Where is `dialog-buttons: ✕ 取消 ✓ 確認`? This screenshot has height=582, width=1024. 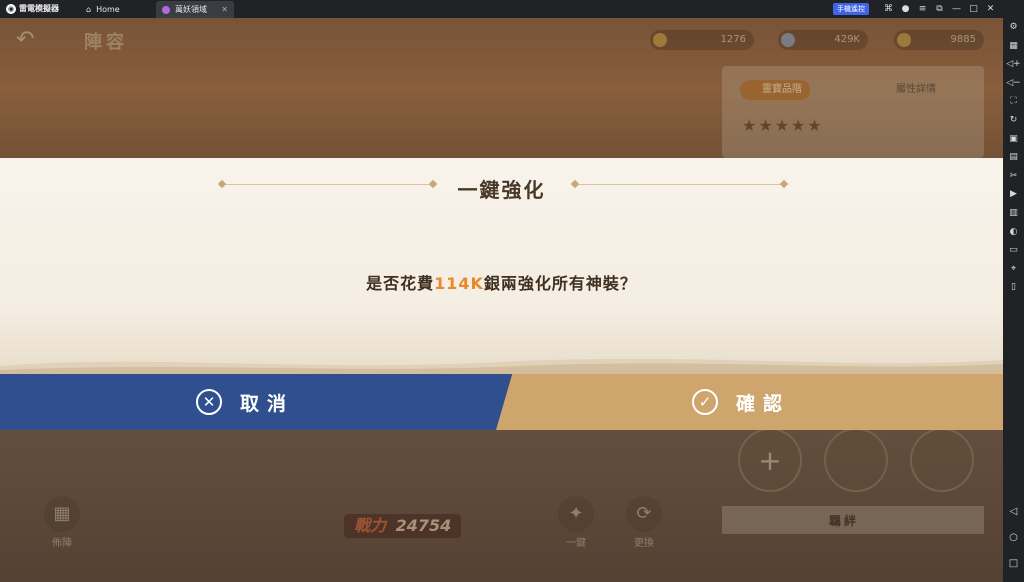 dialog-buttons: ✕ 取消 ✓ 確認 is located at coordinates (501, 402).